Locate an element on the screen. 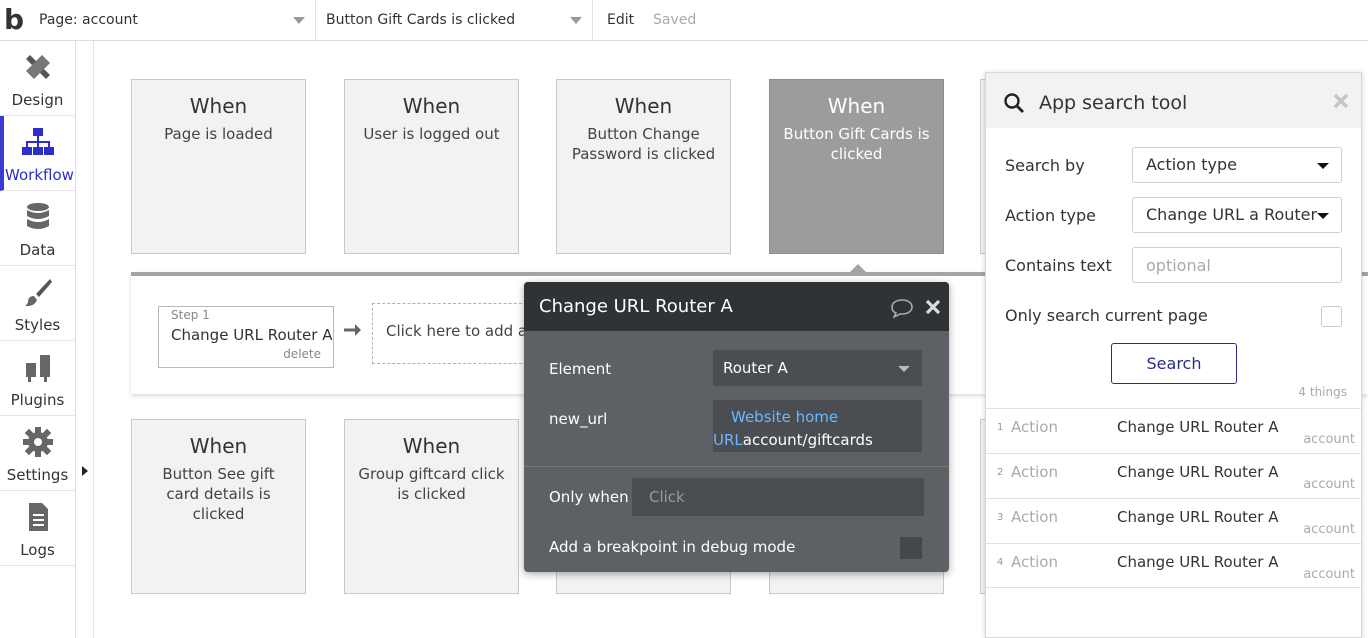 This screenshot has height=638, width=1368. search-by-dropdown: Action type is located at coordinates (1237, 165).